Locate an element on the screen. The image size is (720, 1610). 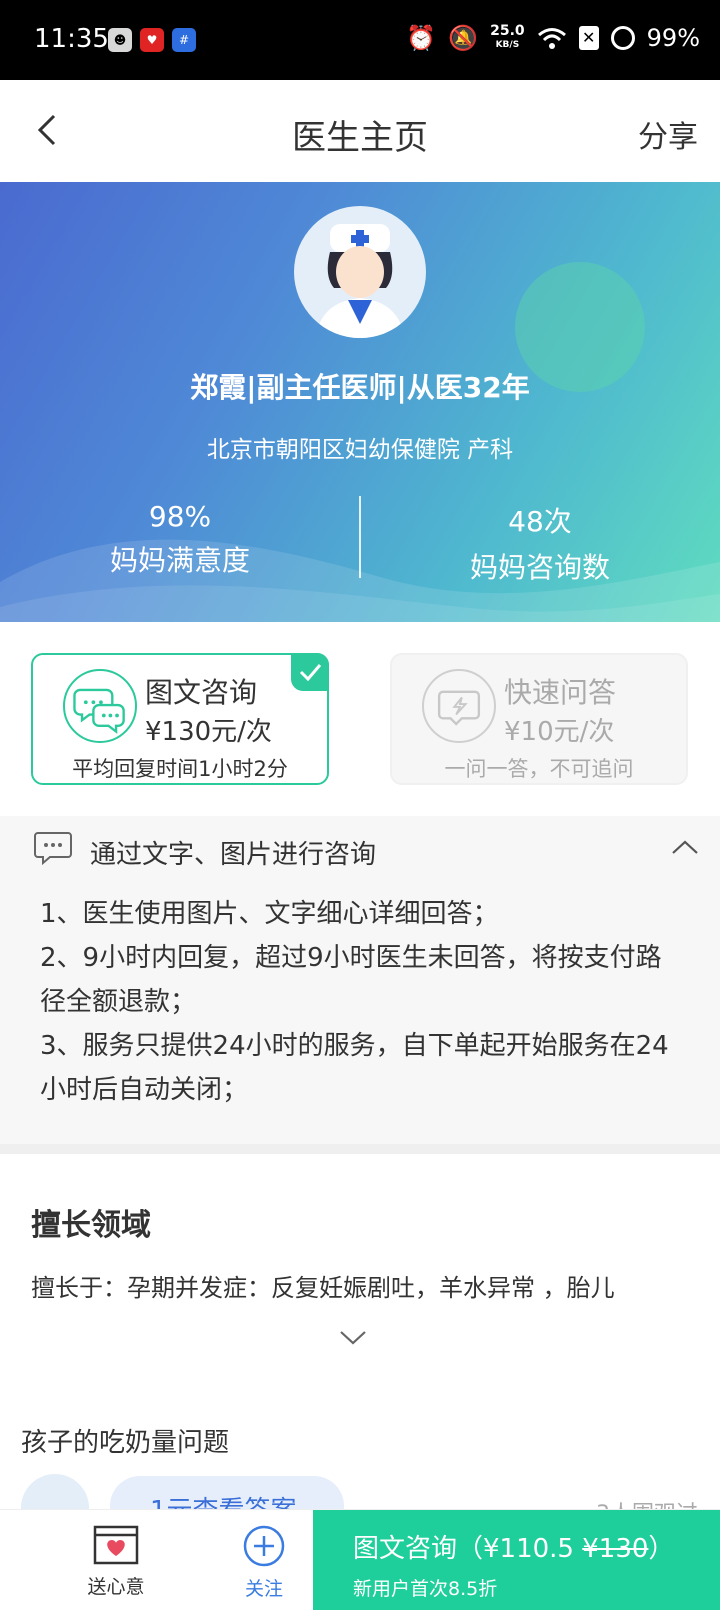
description-item: 1、医生使用图片、文字细心详细回答； is located at coordinates (269, 914).